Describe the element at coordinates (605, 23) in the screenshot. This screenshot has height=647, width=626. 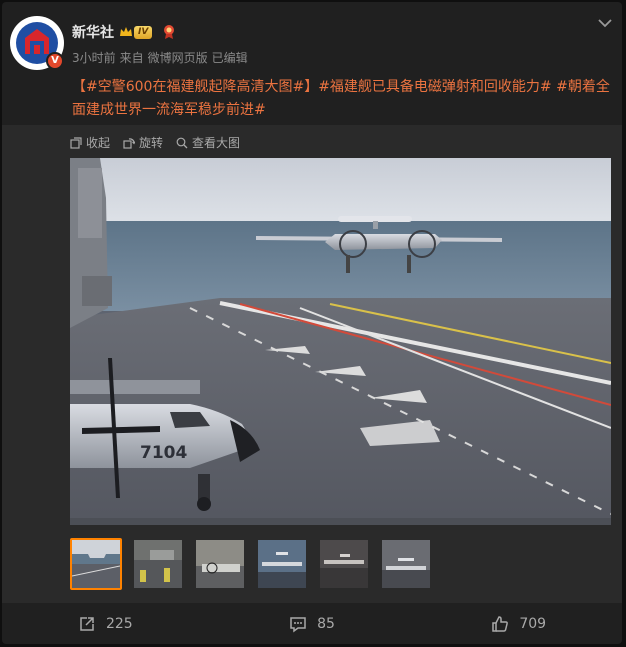
I see `chevron-down-icon` at that location.